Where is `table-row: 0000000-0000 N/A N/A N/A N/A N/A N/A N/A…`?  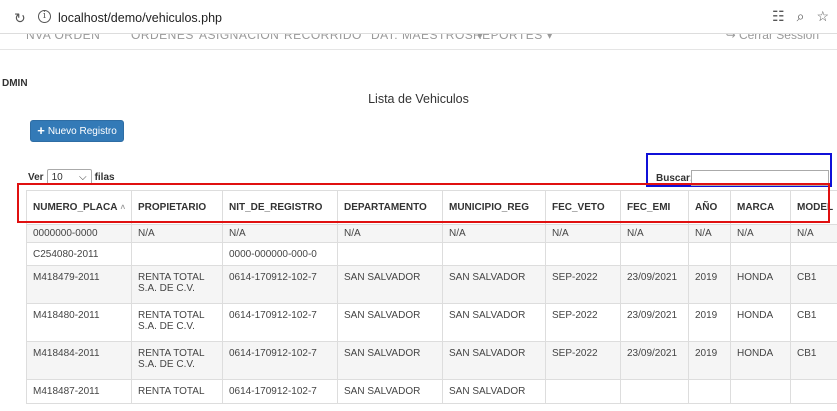
table-row: 0000000-0000 N/A N/A N/A N/A N/A N/A N/A… is located at coordinates (431, 233).